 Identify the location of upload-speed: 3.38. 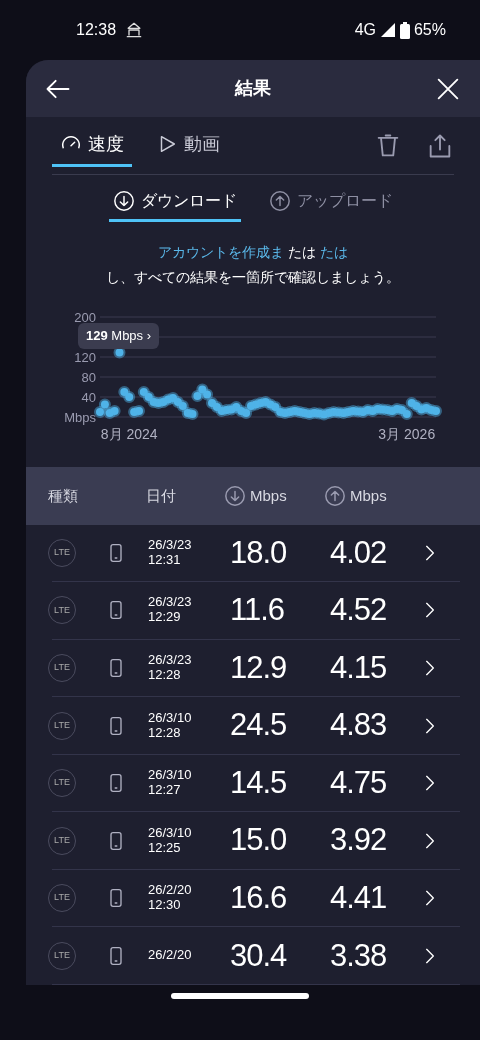
(358, 955).